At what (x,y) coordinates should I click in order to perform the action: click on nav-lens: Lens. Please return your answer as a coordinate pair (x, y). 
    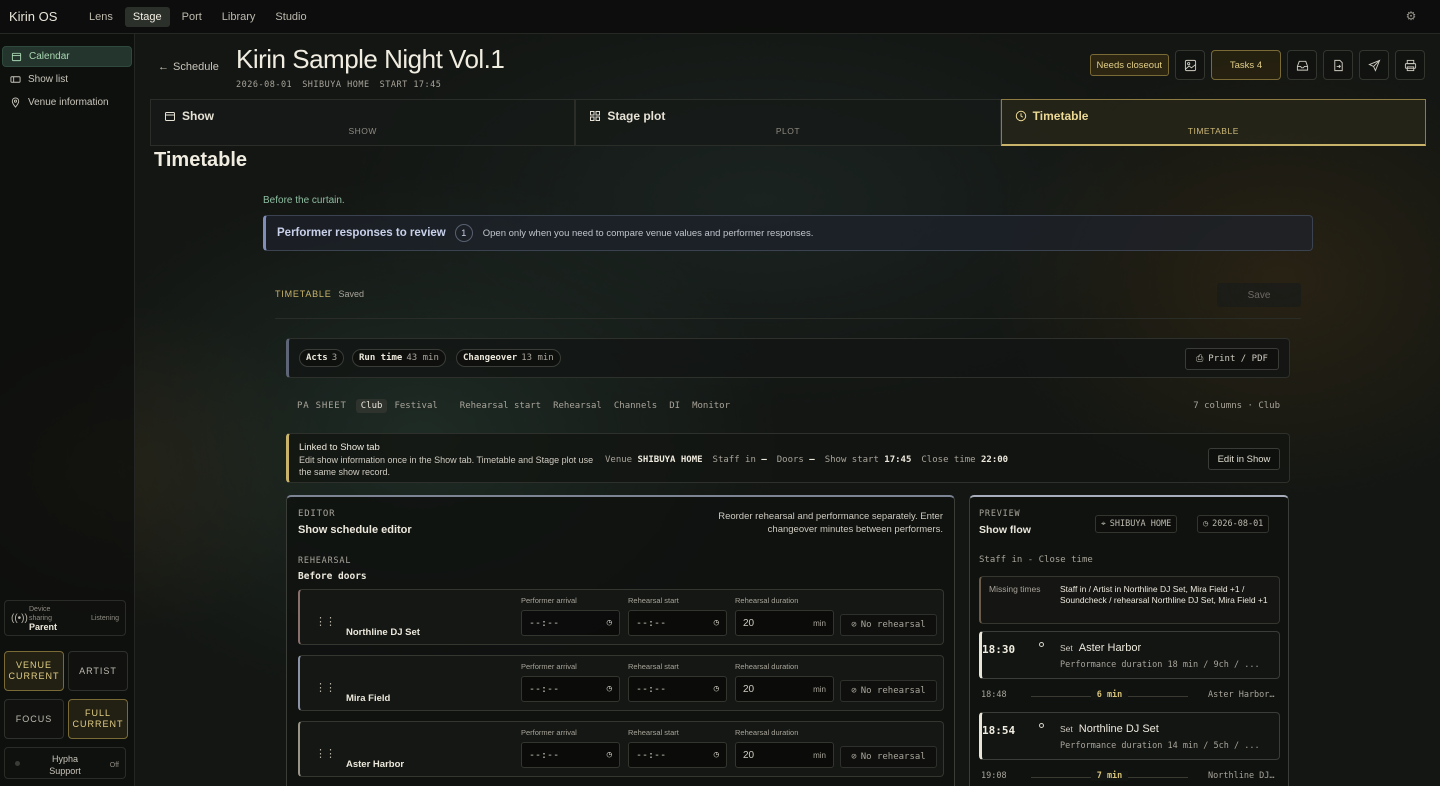
    Looking at the image, I should click on (101, 17).